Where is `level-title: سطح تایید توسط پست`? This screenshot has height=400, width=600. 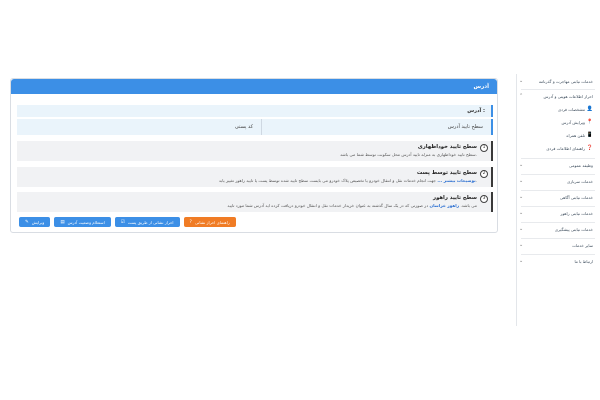
level-title: سطح تایید توسط پست is located at coordinates (446, 173).